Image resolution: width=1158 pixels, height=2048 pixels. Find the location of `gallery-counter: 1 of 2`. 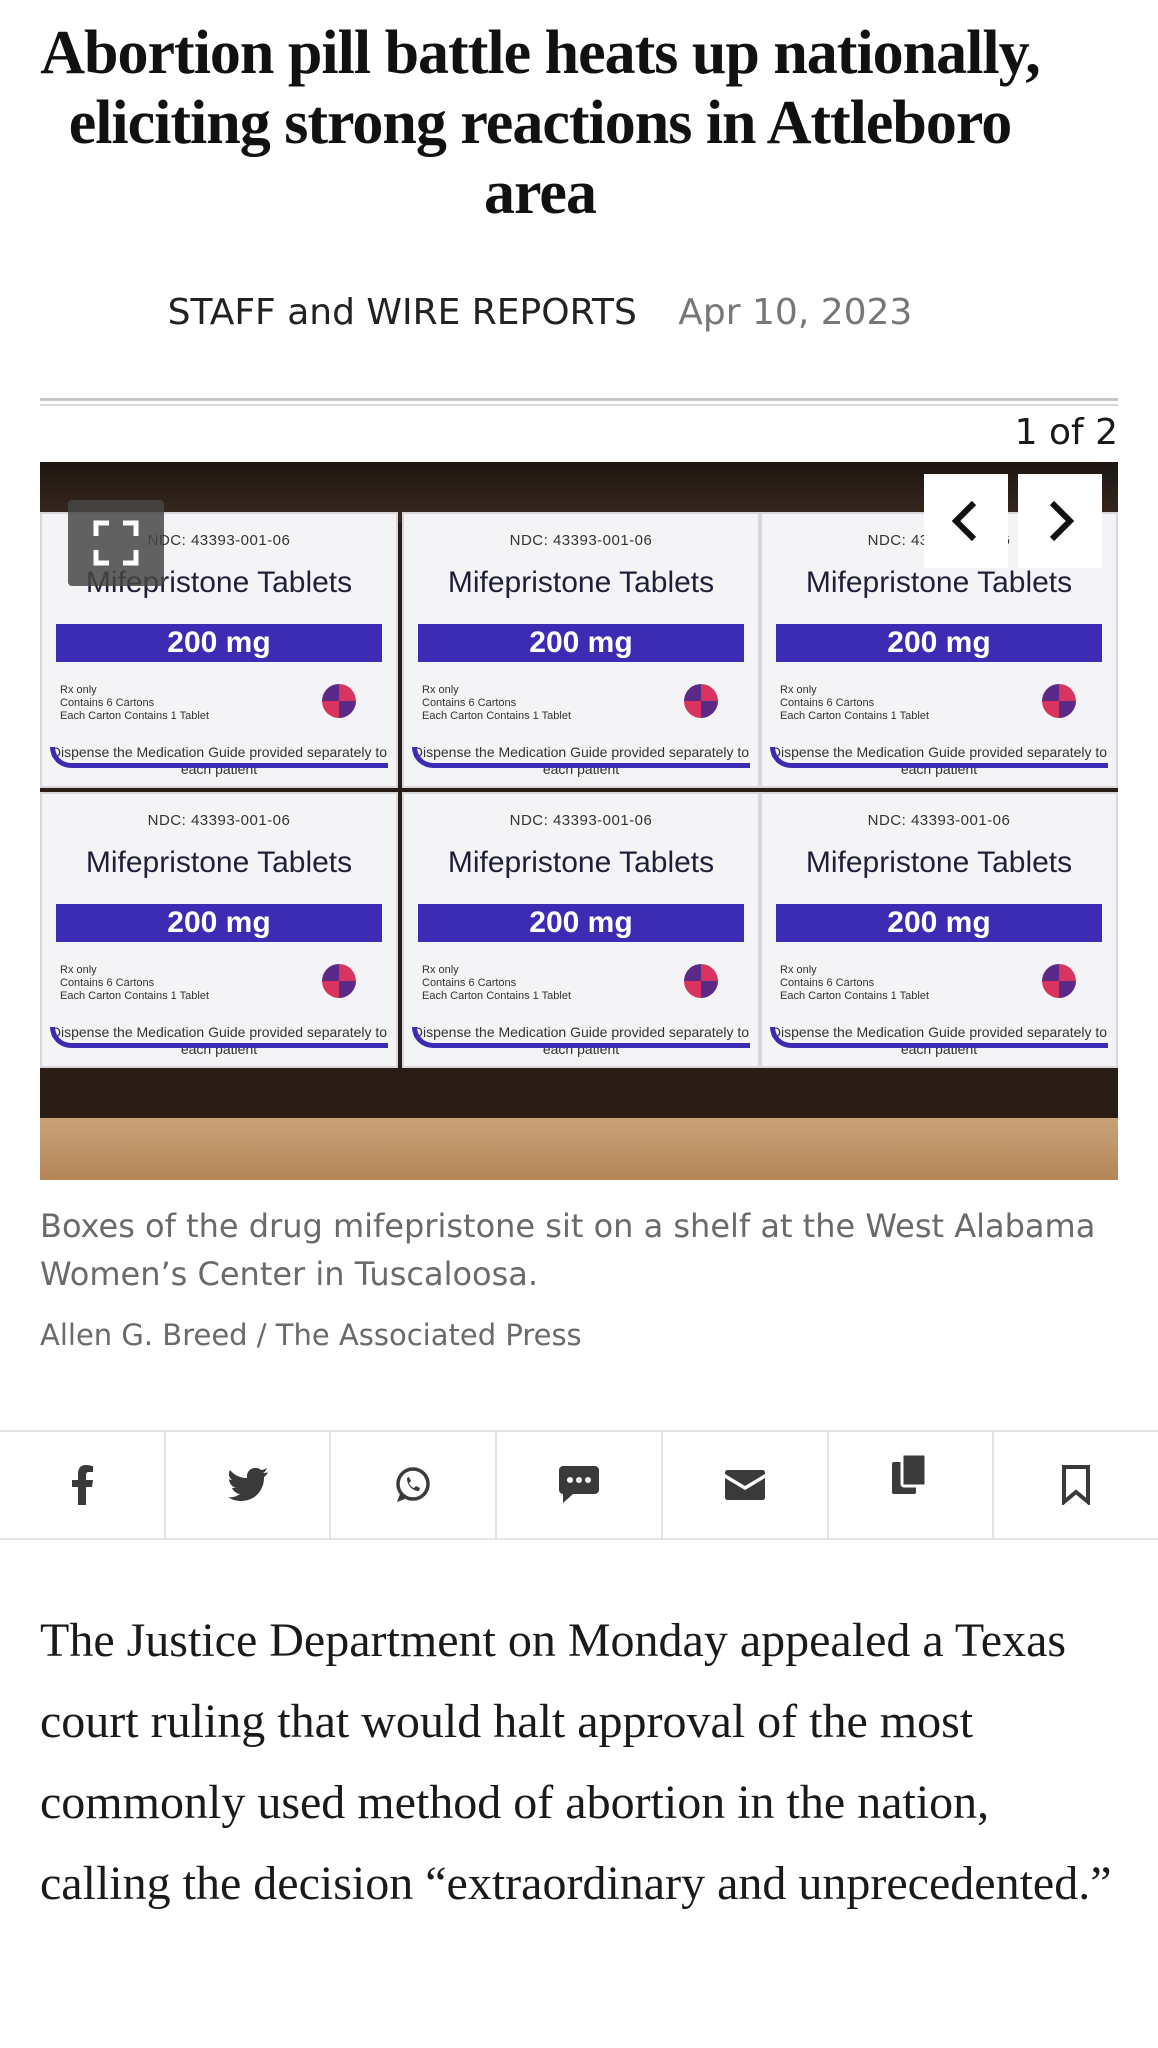

gallery-counter: 1 of 2 is located at coordinates (1066, 432).